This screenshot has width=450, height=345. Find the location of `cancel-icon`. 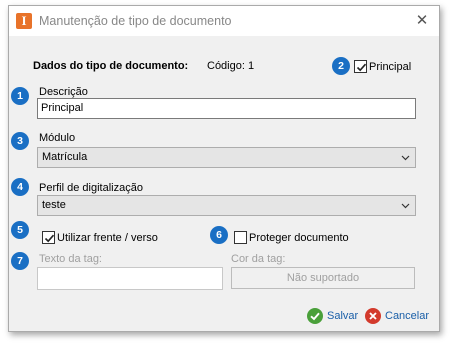

cancel-icon is located at coordinates (373, 316).